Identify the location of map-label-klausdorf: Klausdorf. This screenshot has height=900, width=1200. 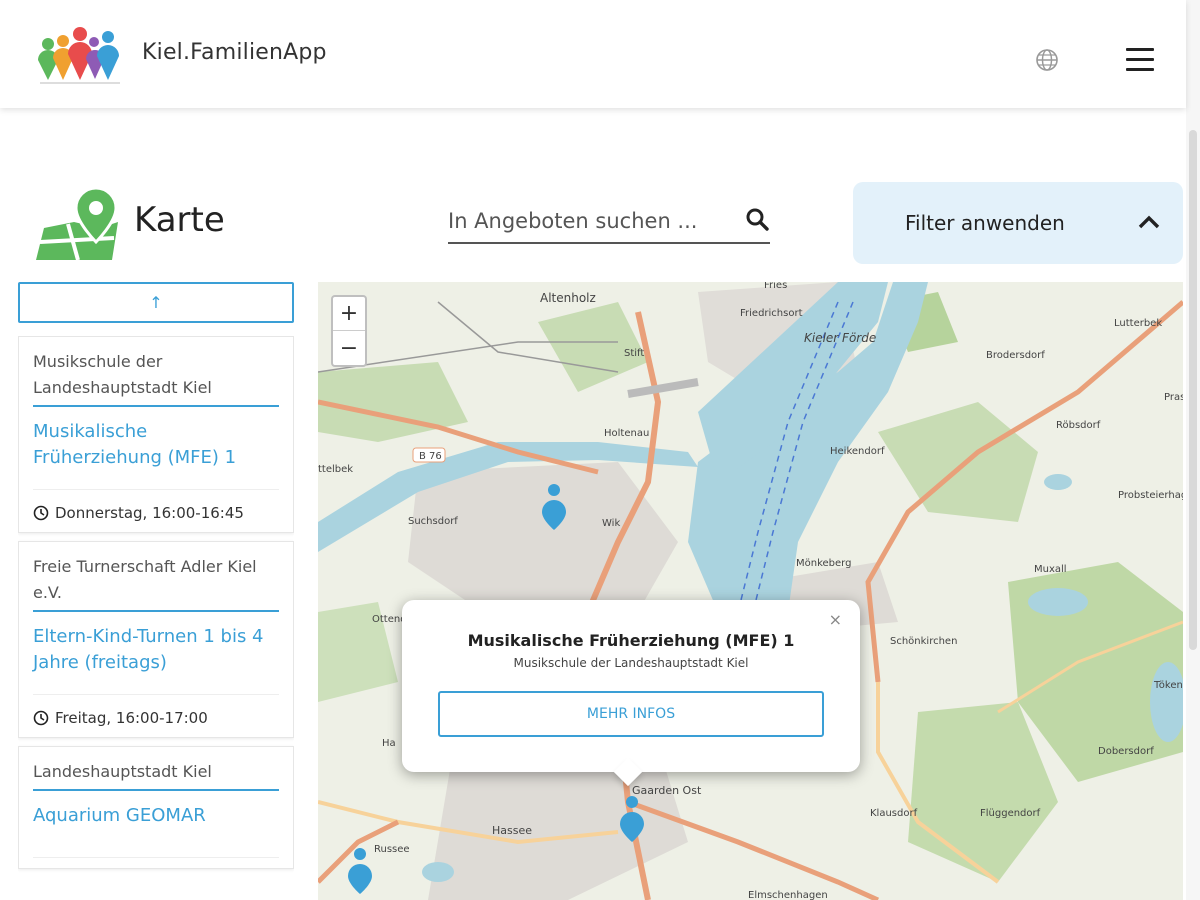
(894, 813).